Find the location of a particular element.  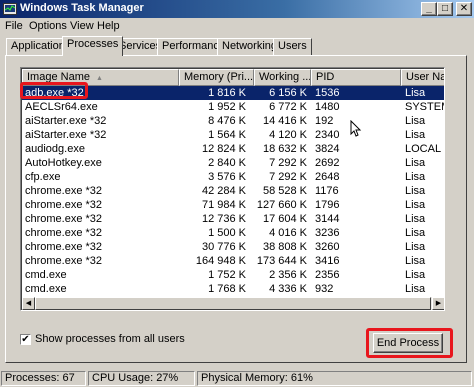

table-row: chrome.exe *32 71 984 K 127 660 K 1796 Lisa is located at coordinates (233, 205).